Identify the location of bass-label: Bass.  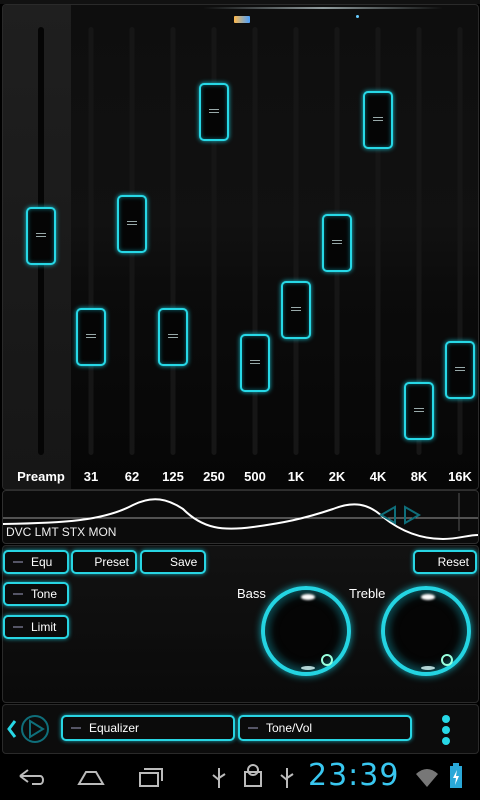
(251, 593).